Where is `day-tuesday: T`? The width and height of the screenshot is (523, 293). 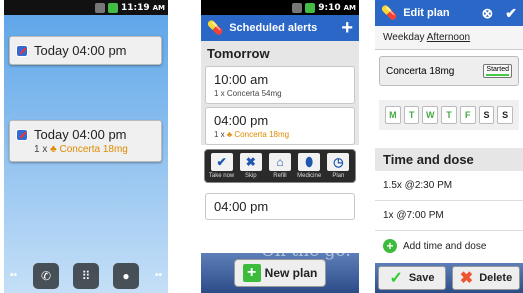 day-tuesday: T is located at coordinates (411, 115).